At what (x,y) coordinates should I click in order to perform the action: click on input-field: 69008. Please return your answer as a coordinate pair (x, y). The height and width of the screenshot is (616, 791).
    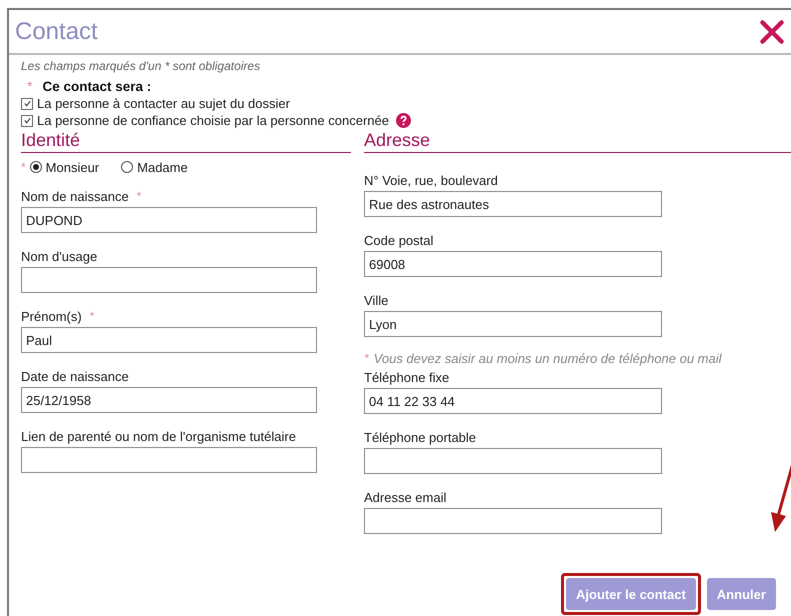
    Looking at the image, I should click on (513, 264).